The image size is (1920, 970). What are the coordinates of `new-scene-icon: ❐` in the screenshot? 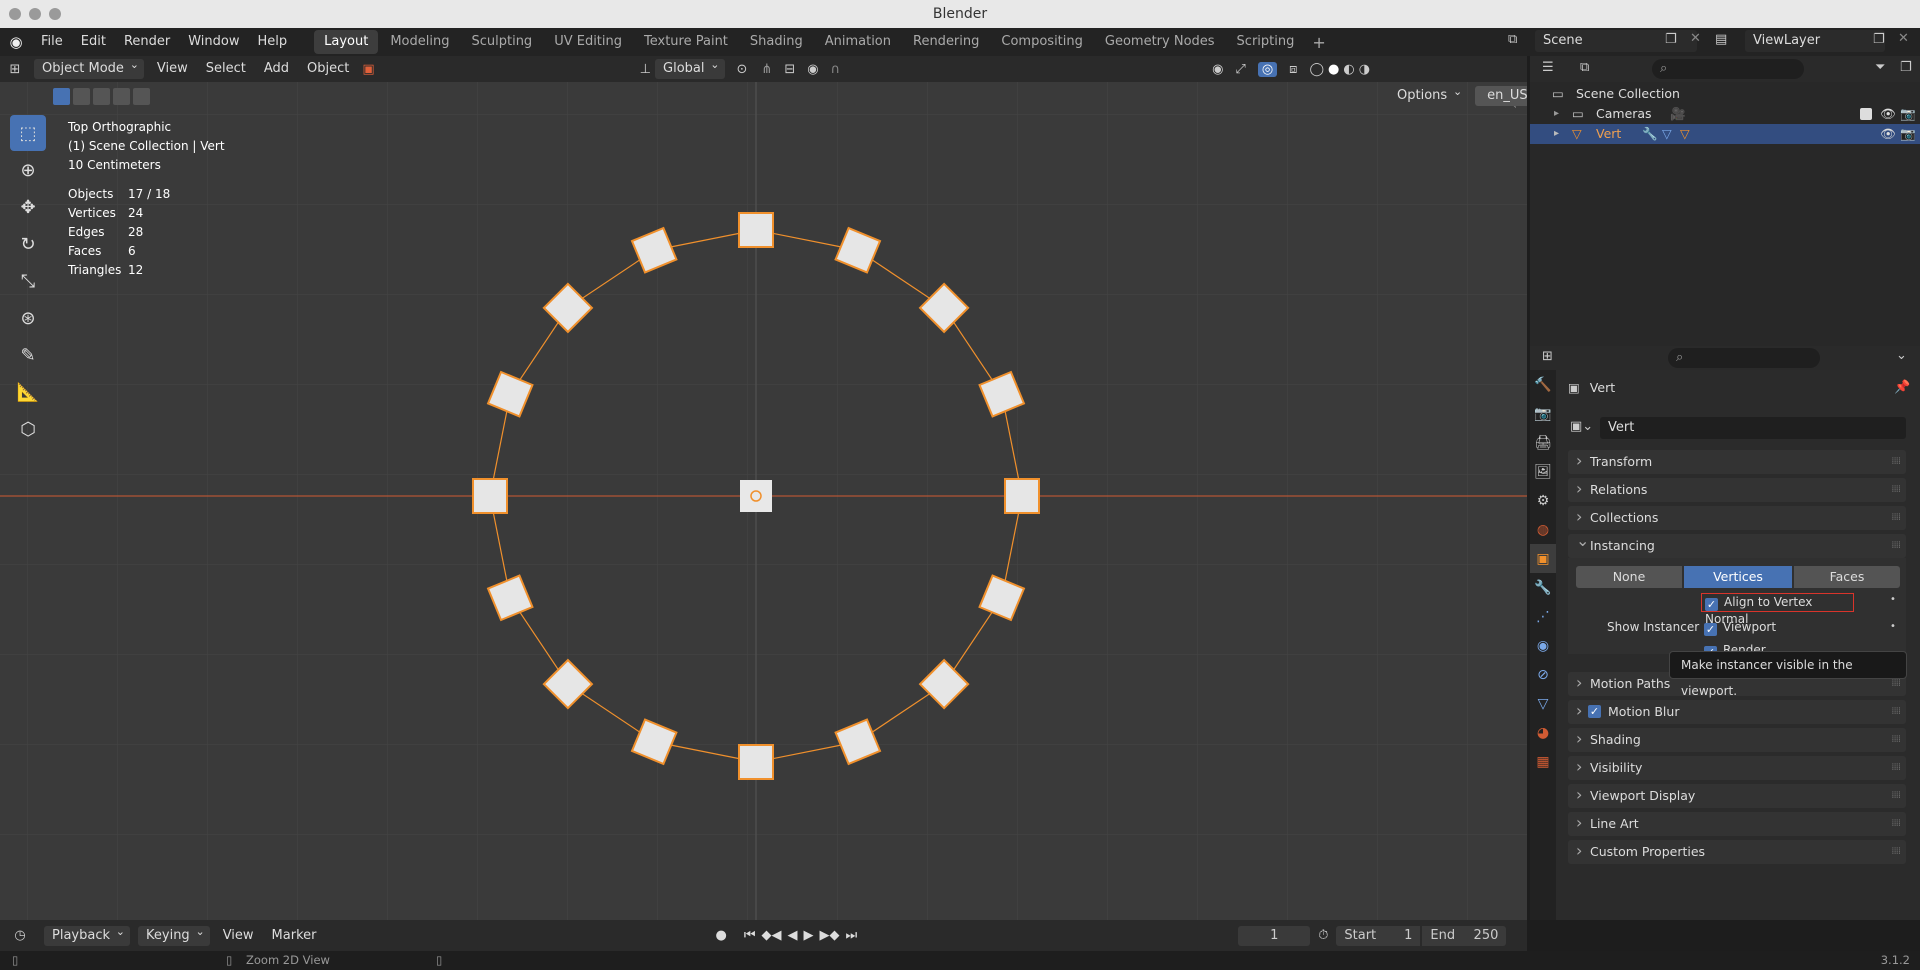 It's located at (1671, 39).